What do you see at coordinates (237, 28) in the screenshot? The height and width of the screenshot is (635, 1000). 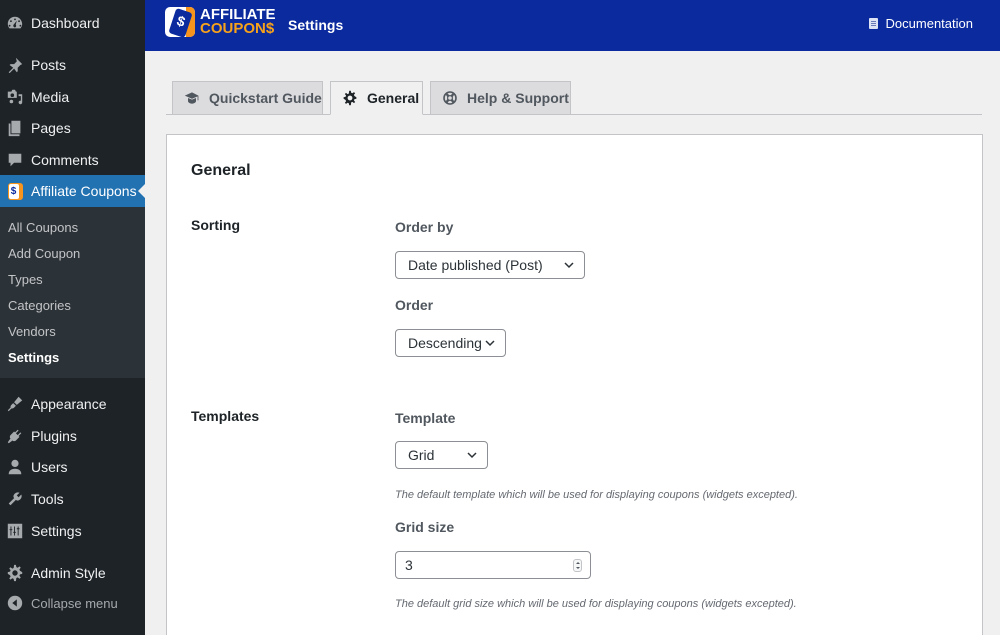 I see `logo-line2: COUPON$` at bounding box center [237, 28].